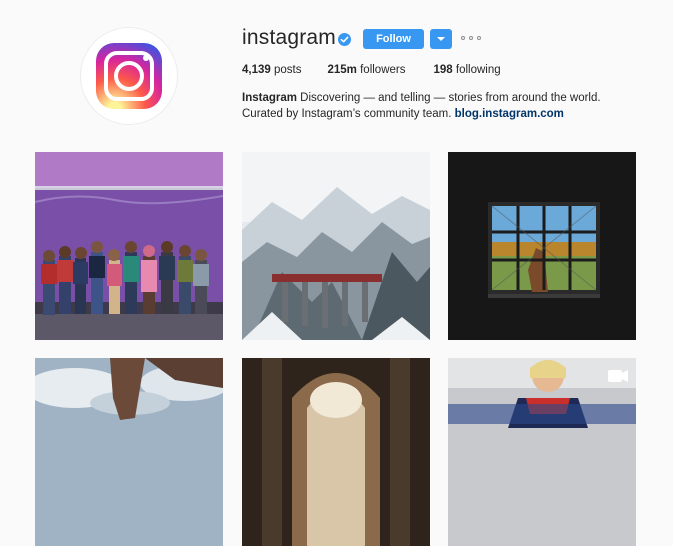  Describe the element at coordinates (441, 39) in the screenshot. I see `chevron-down-icon` at that location.